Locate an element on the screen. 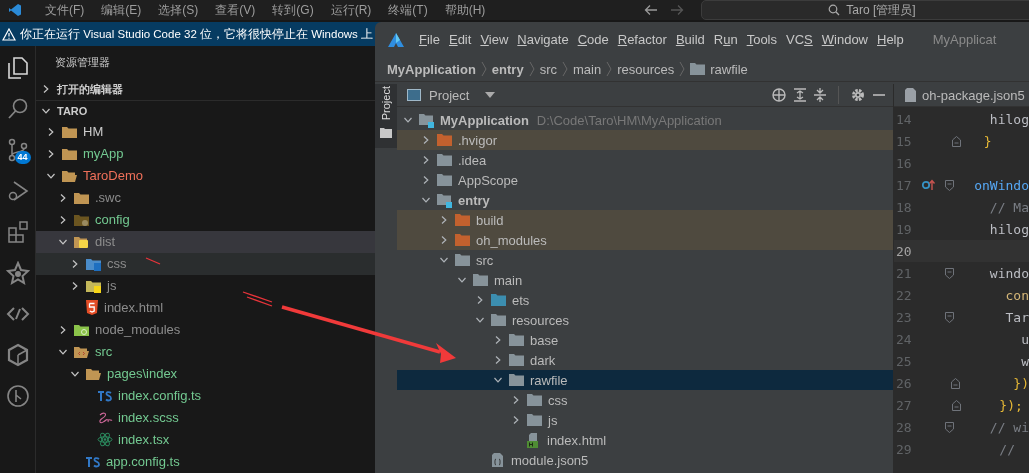  project-tree-item: module.json5 is located at coordinates (645, 460).